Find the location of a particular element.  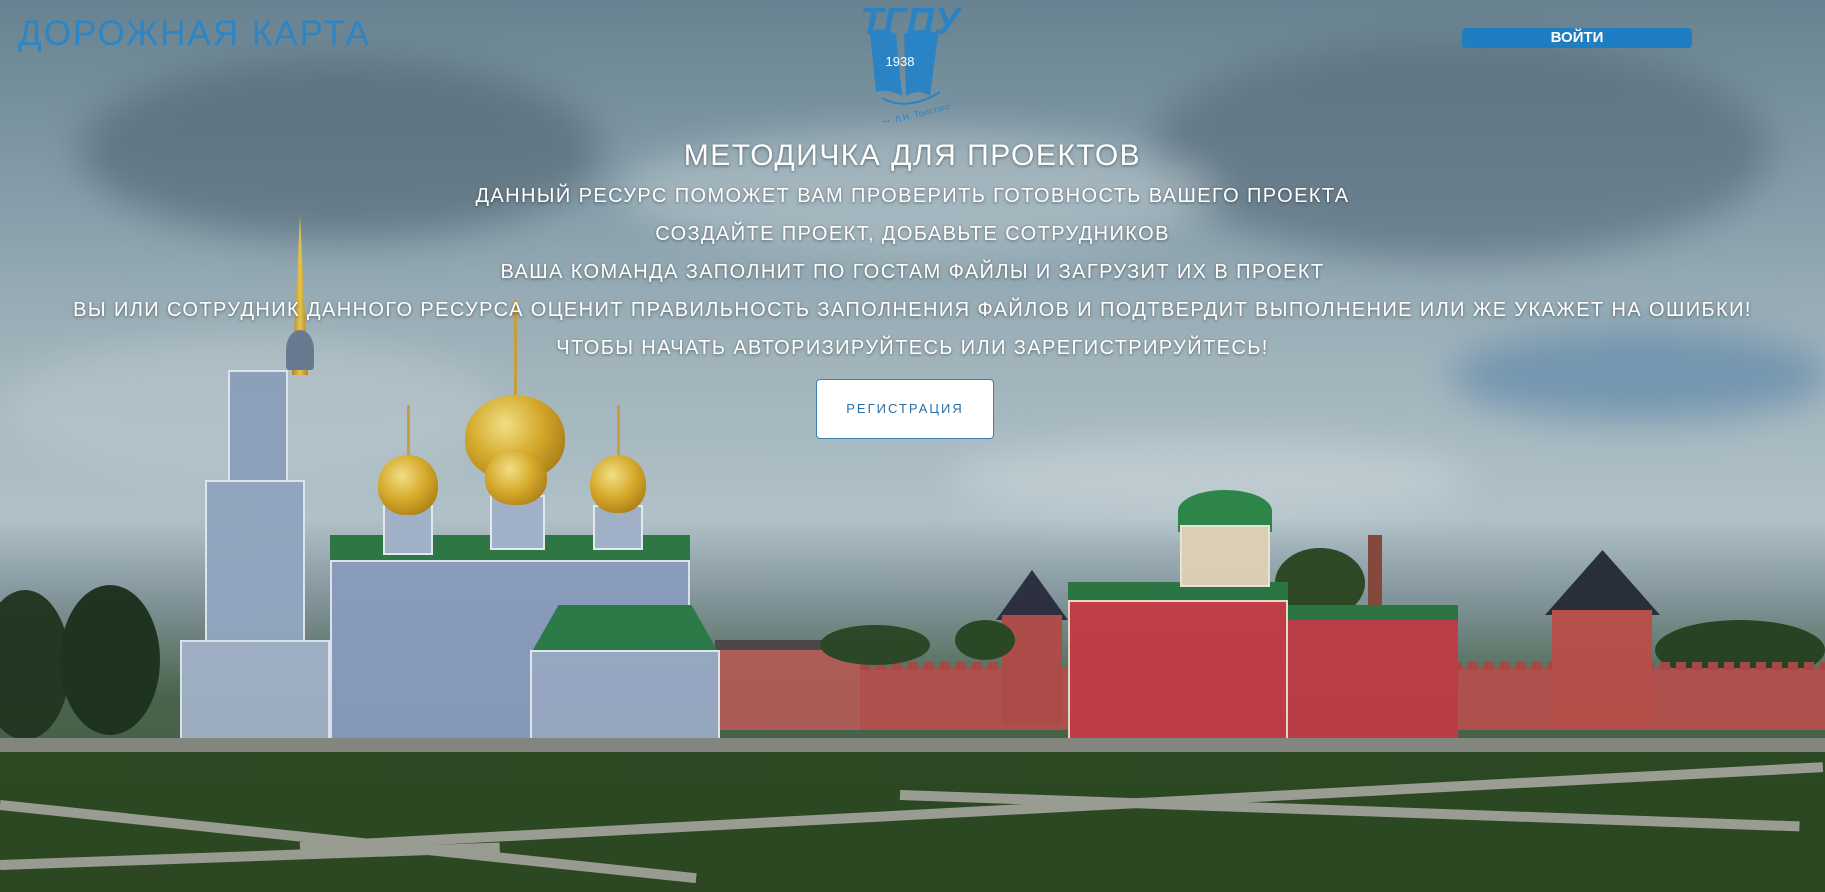

site-brand: ДОРОЖНАЯ КАРТА is located at coordinates (194, 34).